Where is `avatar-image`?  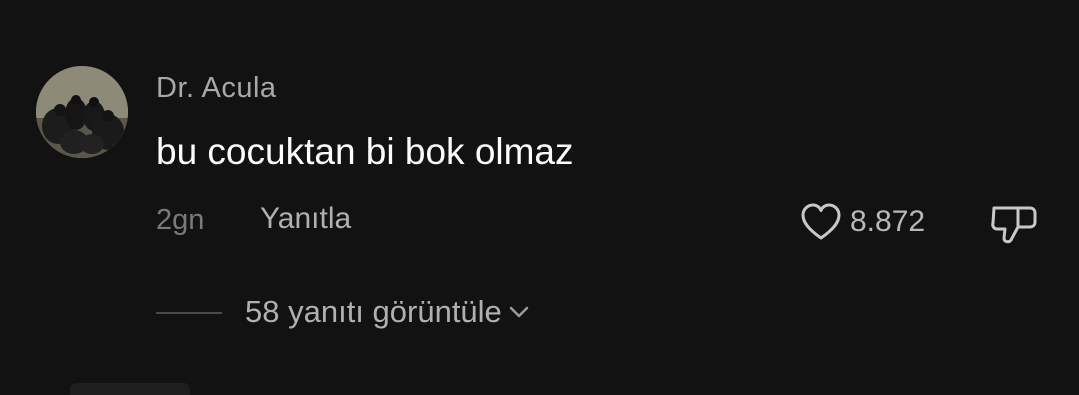
avatar-image is located at coordinates (82, 112).